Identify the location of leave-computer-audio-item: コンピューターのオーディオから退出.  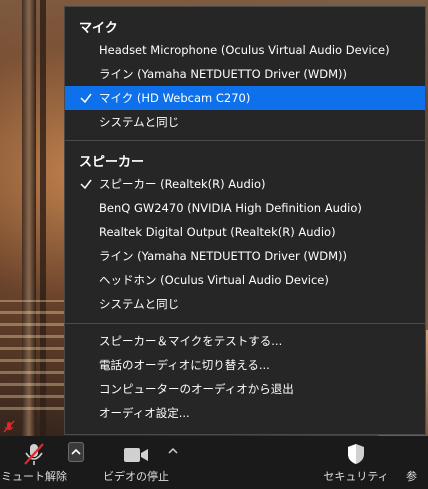
(245, 389).